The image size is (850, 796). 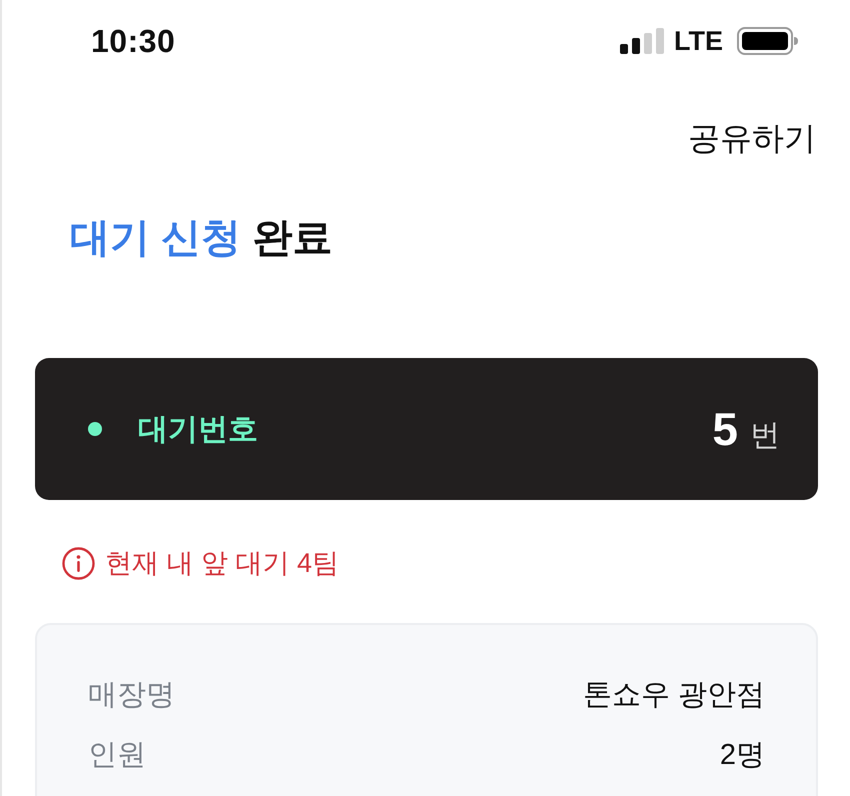 I want to click on waiting-number: 5, so click(x=725, y=429).